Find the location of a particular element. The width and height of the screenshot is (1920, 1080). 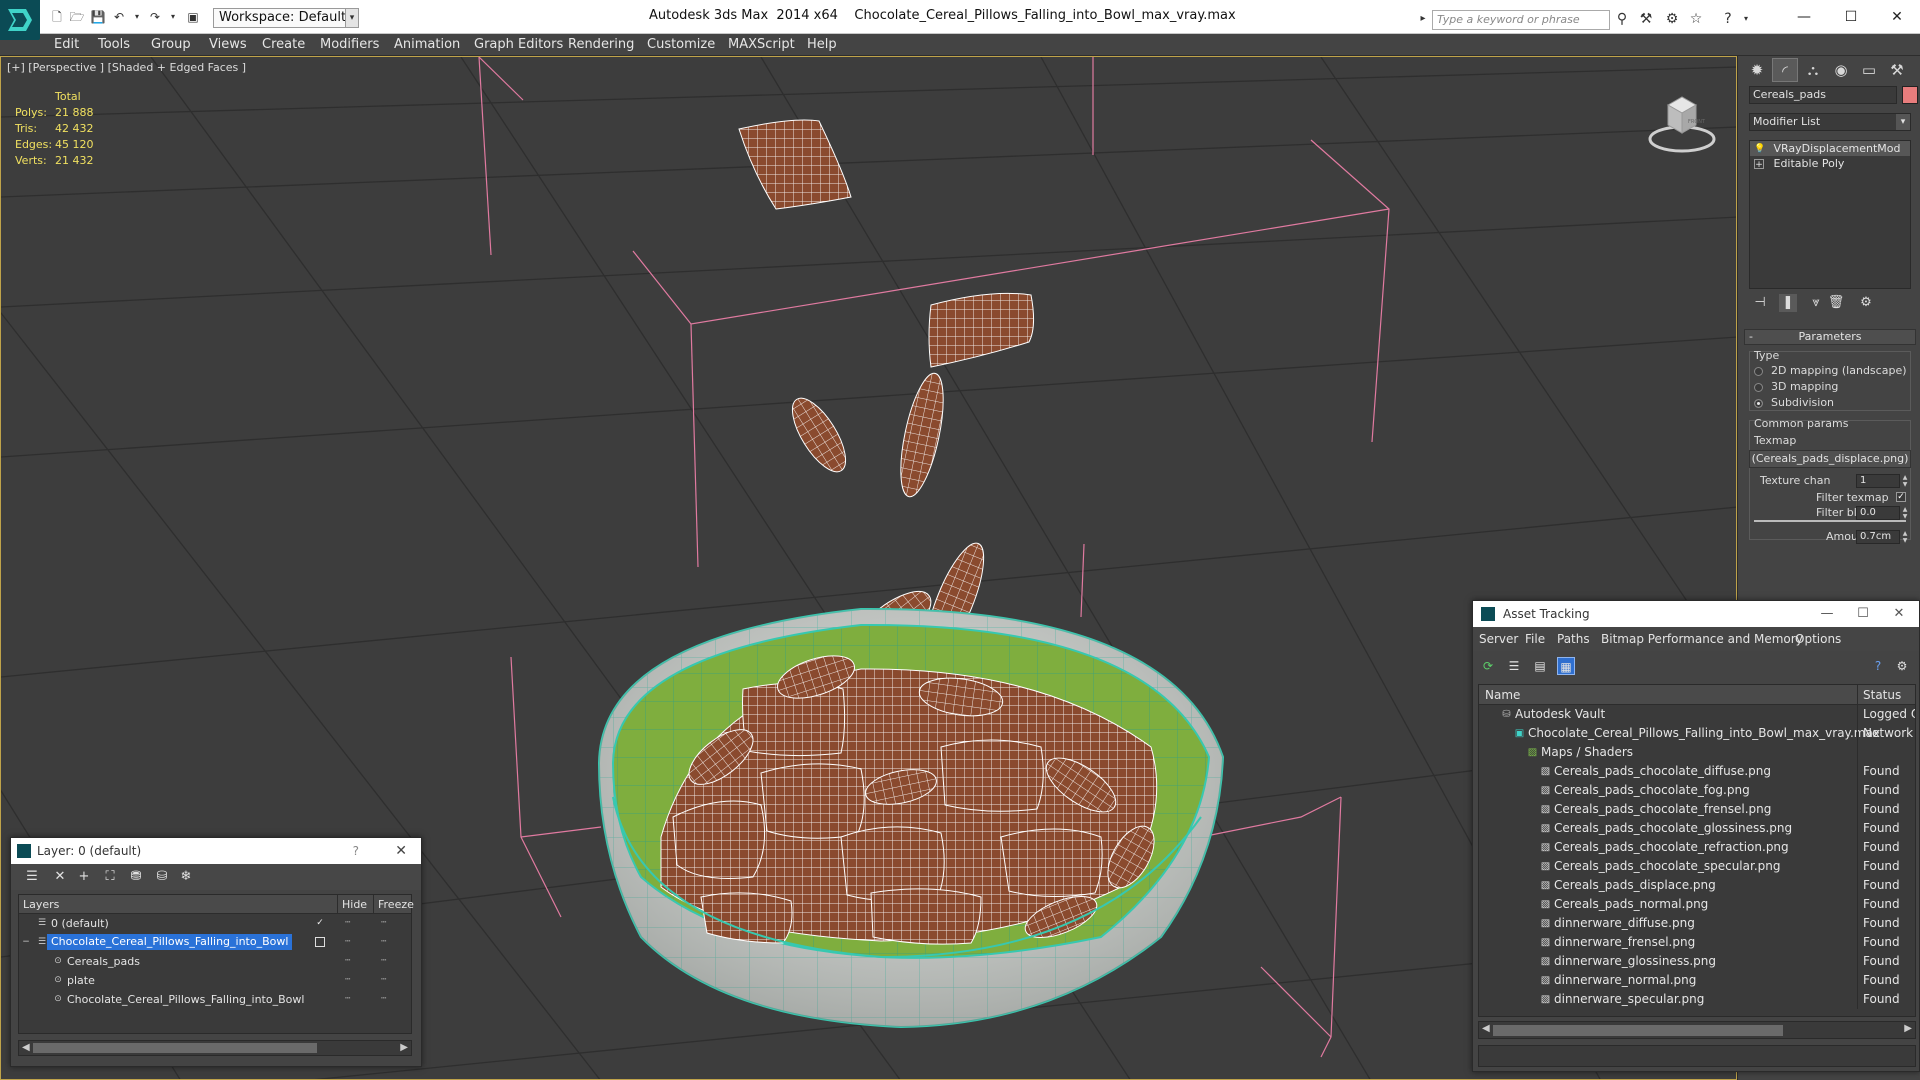

close-button: ✕ is located at coordinates (1897, 17).